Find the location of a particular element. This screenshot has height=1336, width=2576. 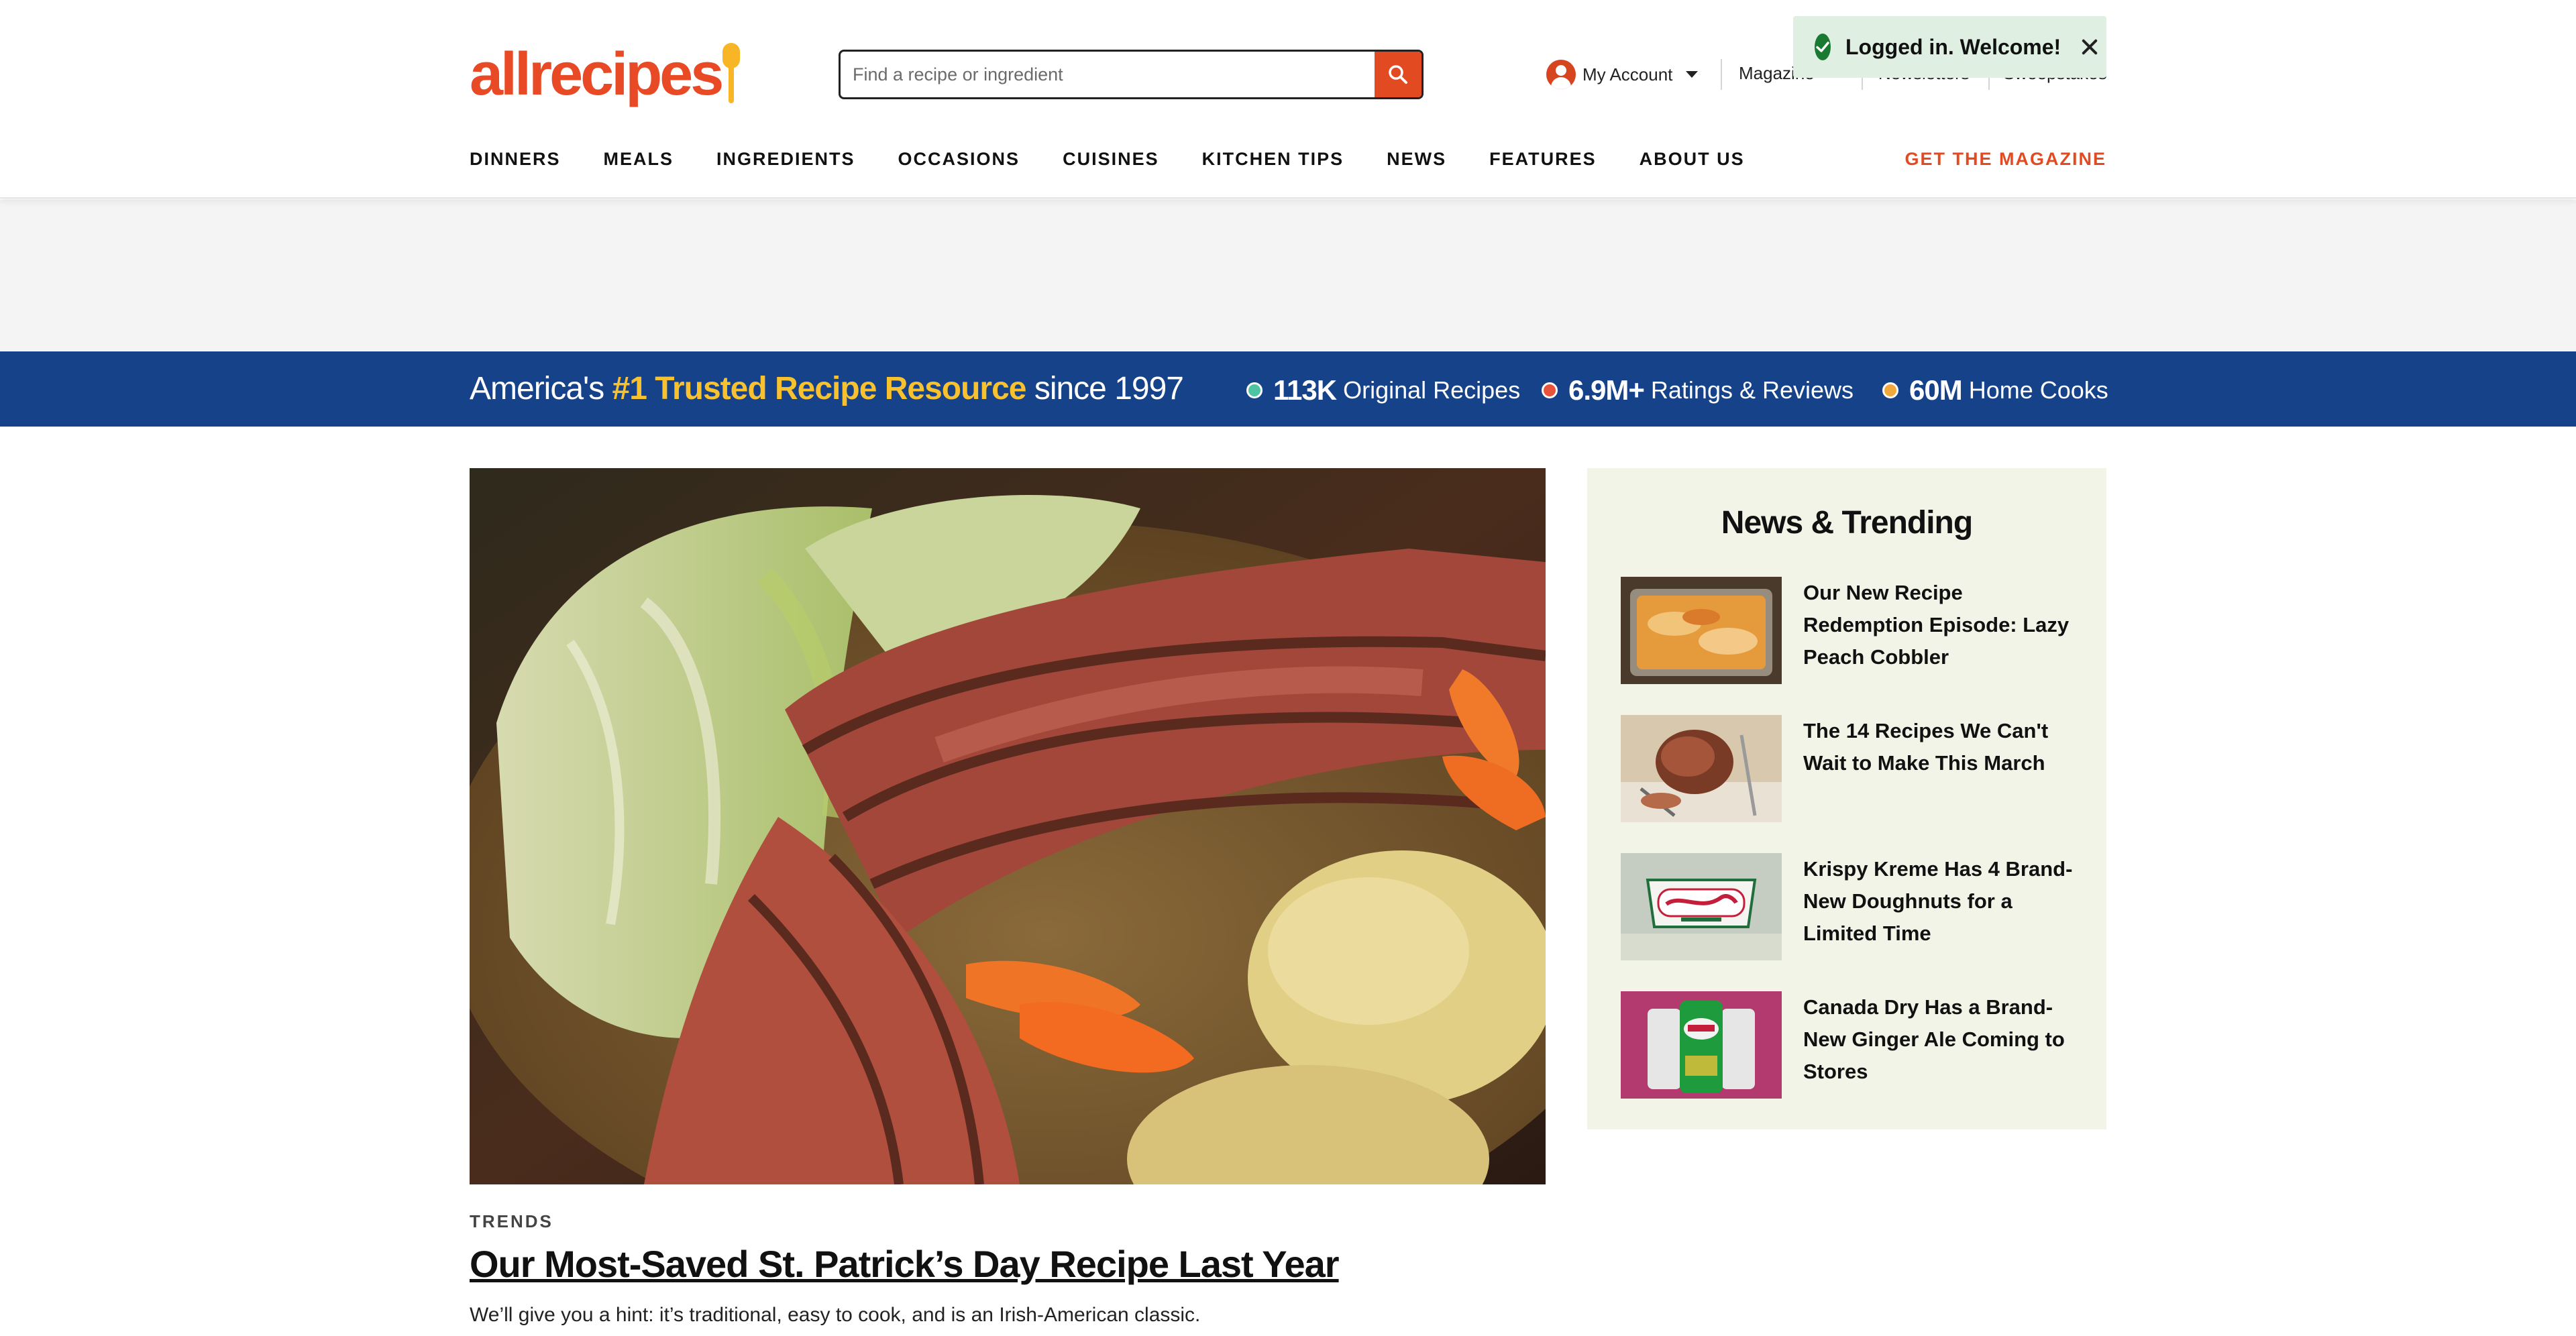

nav-news: NEWS is located at coordinates (1416, 160).